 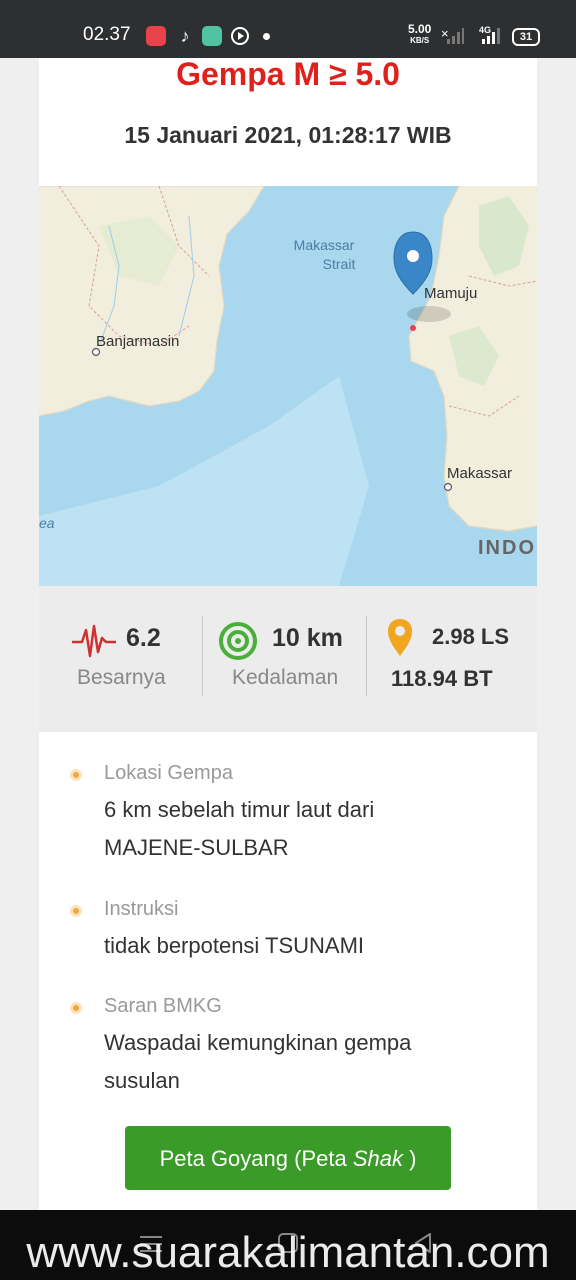 I want to click on shake-map-button-label: Peta Goyang (Peta, so click(x=256, y=1158).